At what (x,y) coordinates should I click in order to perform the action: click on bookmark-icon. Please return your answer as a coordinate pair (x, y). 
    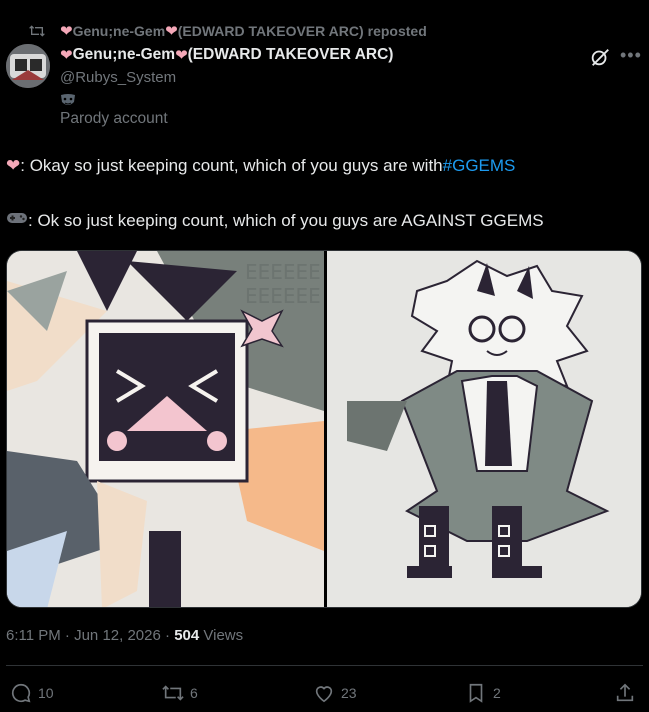
    Looking at the image, I should click on (476, 693).